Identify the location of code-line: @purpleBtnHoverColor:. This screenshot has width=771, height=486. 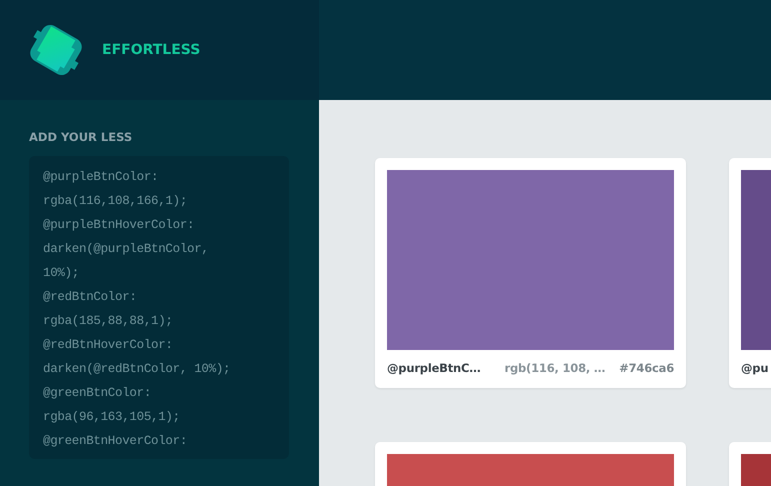
(119, 225).